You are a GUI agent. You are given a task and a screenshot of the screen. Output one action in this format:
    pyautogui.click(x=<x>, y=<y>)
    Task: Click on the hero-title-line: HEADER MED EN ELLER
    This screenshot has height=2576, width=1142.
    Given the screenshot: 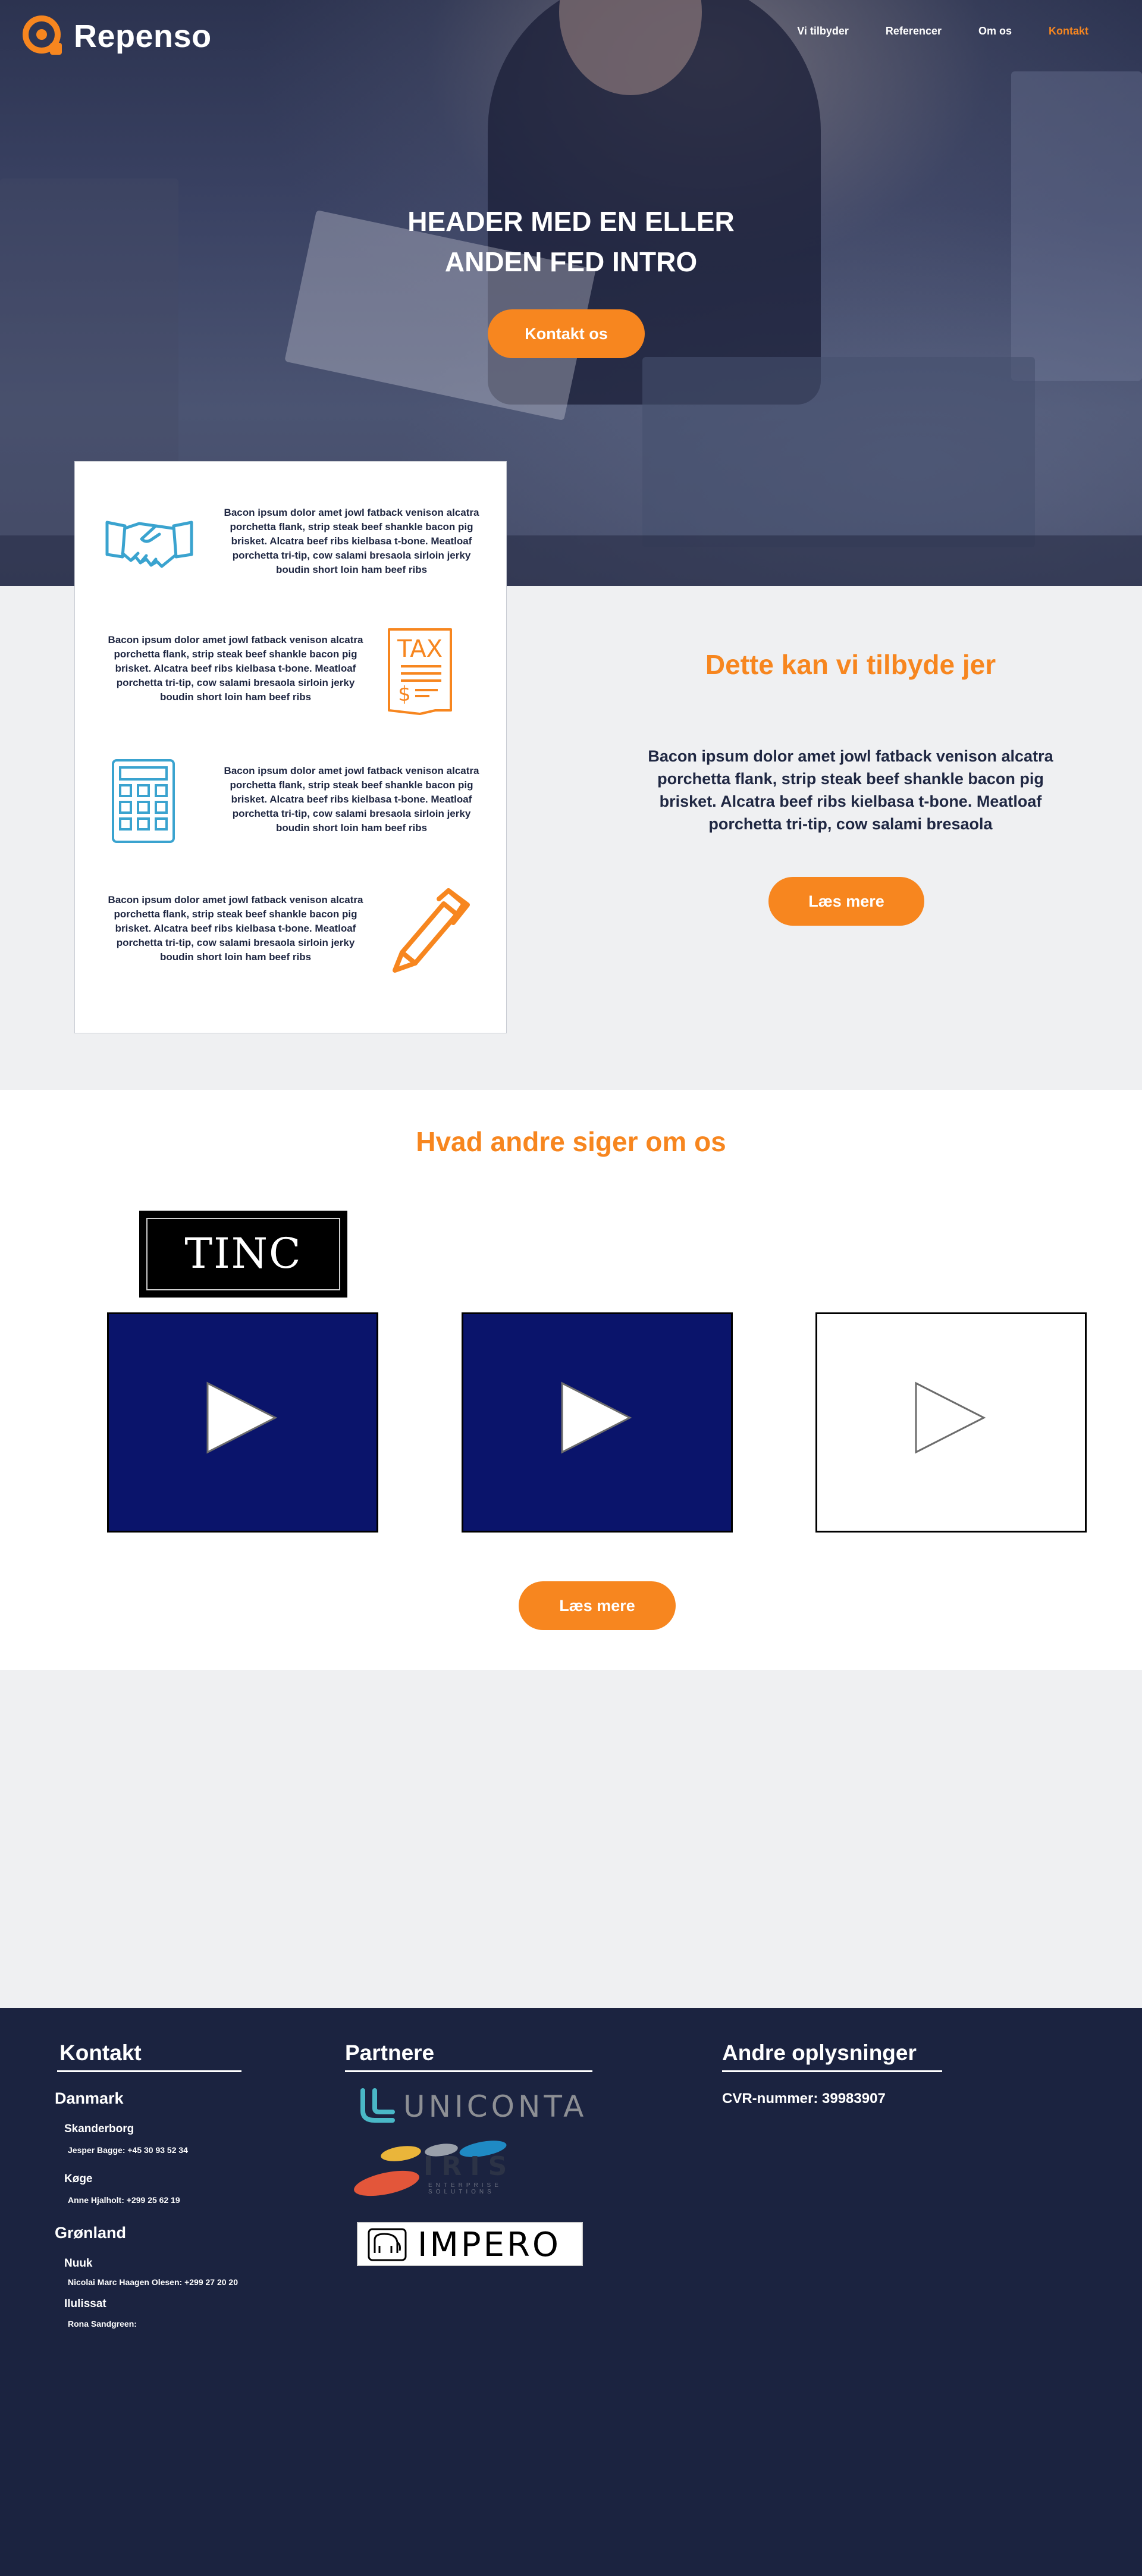 What is the action you would take?
    pyautogui.click(x=571, y=221)
    